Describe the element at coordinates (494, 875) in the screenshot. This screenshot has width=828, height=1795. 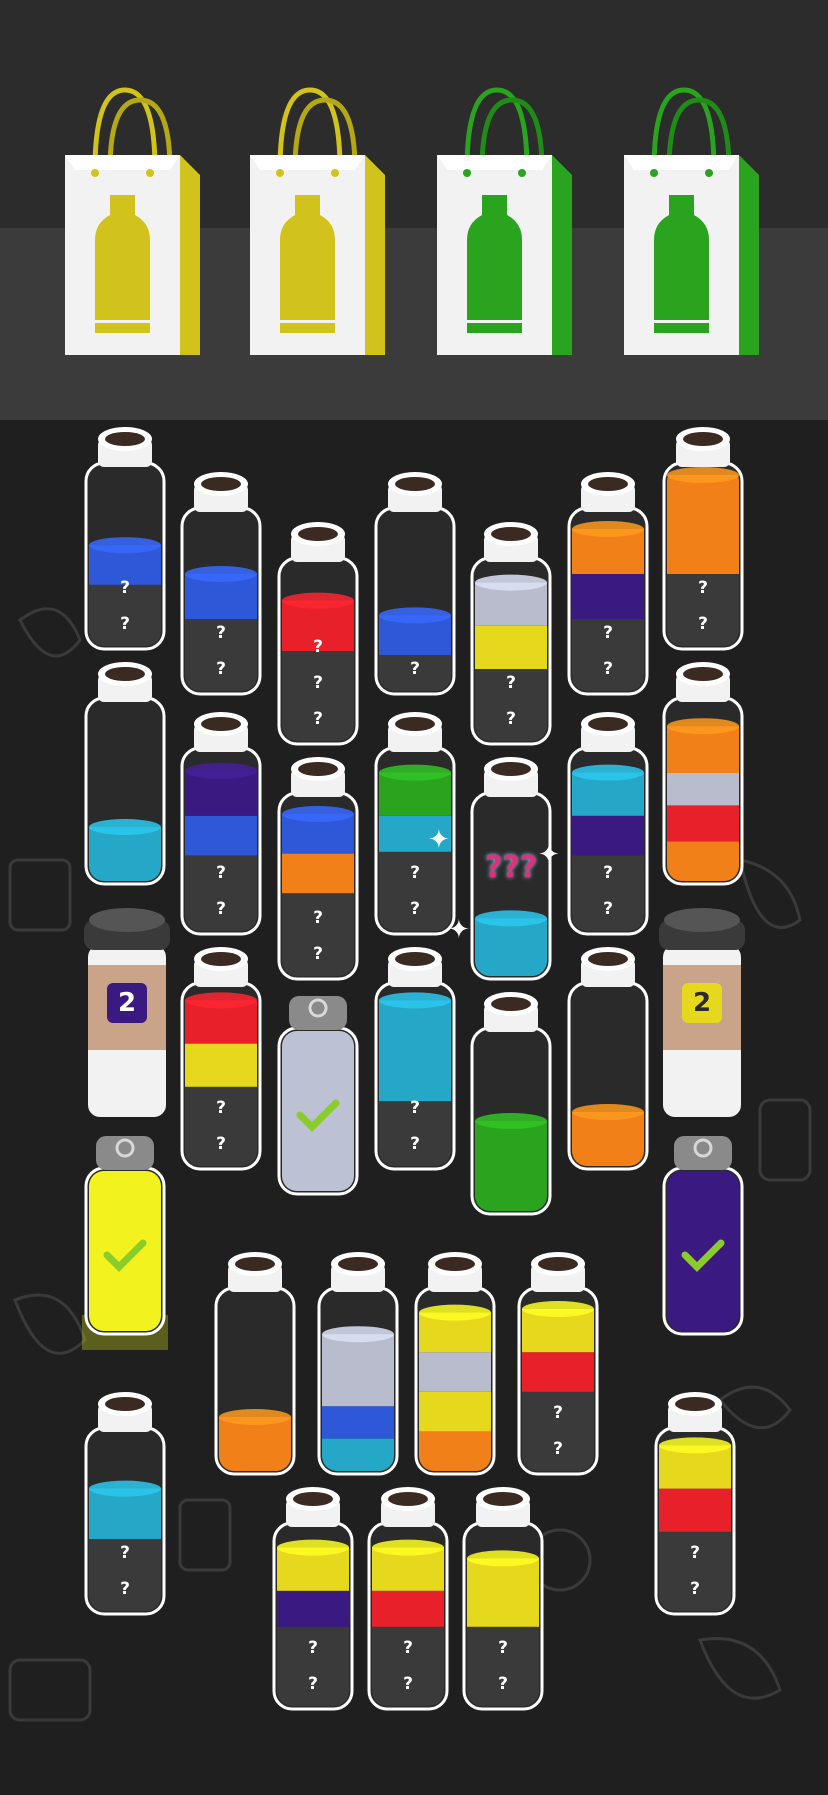
I see `bottle: ??? ✦ ✦ ✦` at that location.